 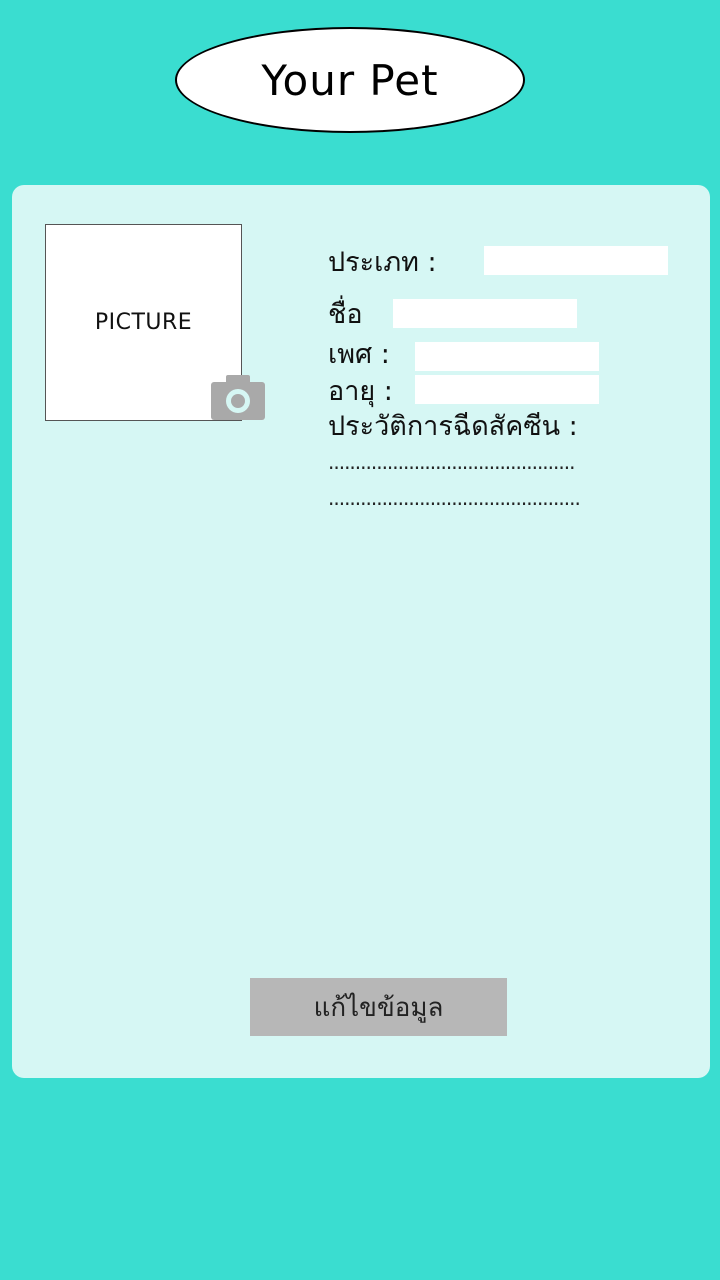 I want to click on type-label: ประเภท :, so click(x=382, y=262).